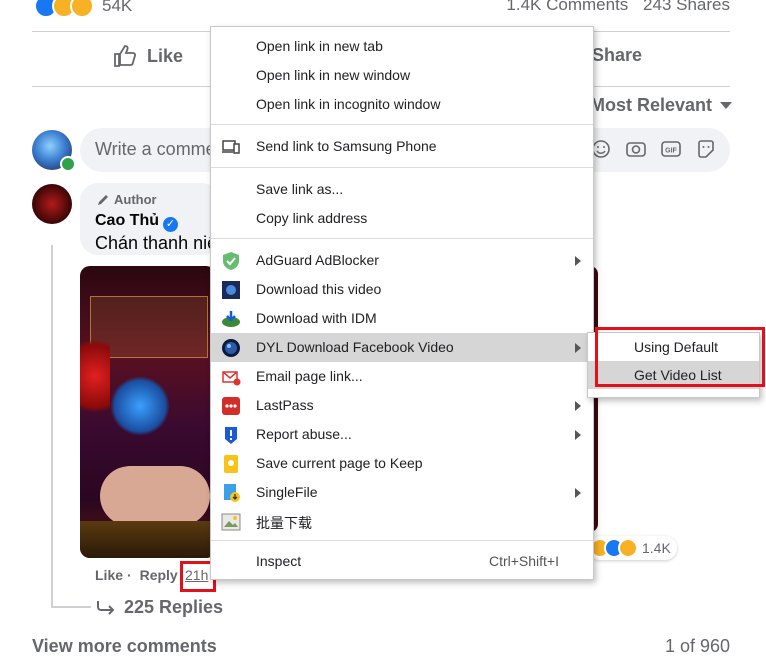 The image size is (766, 663). Describe the element at coordinates (656, 548) in the screenshot. I see `comment-reaction-count: 1.4K` at that location.